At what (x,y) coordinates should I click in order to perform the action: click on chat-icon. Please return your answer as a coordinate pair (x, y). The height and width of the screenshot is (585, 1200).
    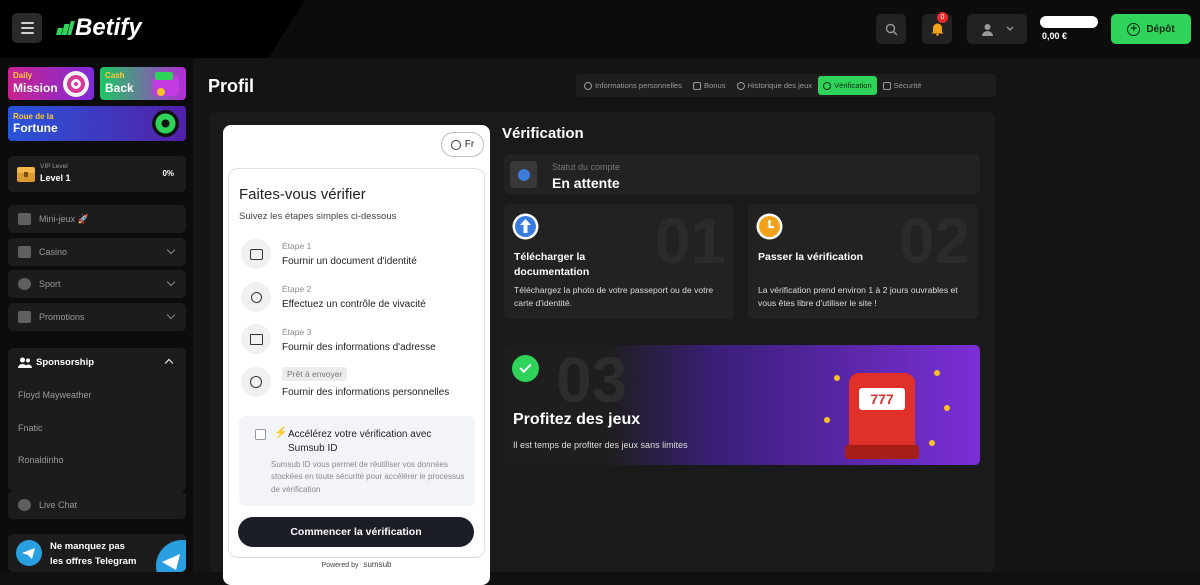
    Looking at the image, I should click on (24, 505).